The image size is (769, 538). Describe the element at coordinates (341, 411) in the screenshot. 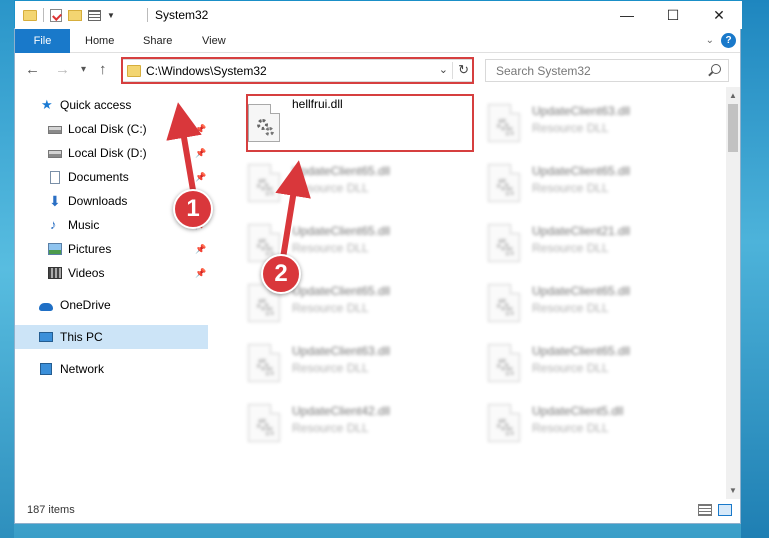

I see `file-name: UpdateClient42.dll` at that location.